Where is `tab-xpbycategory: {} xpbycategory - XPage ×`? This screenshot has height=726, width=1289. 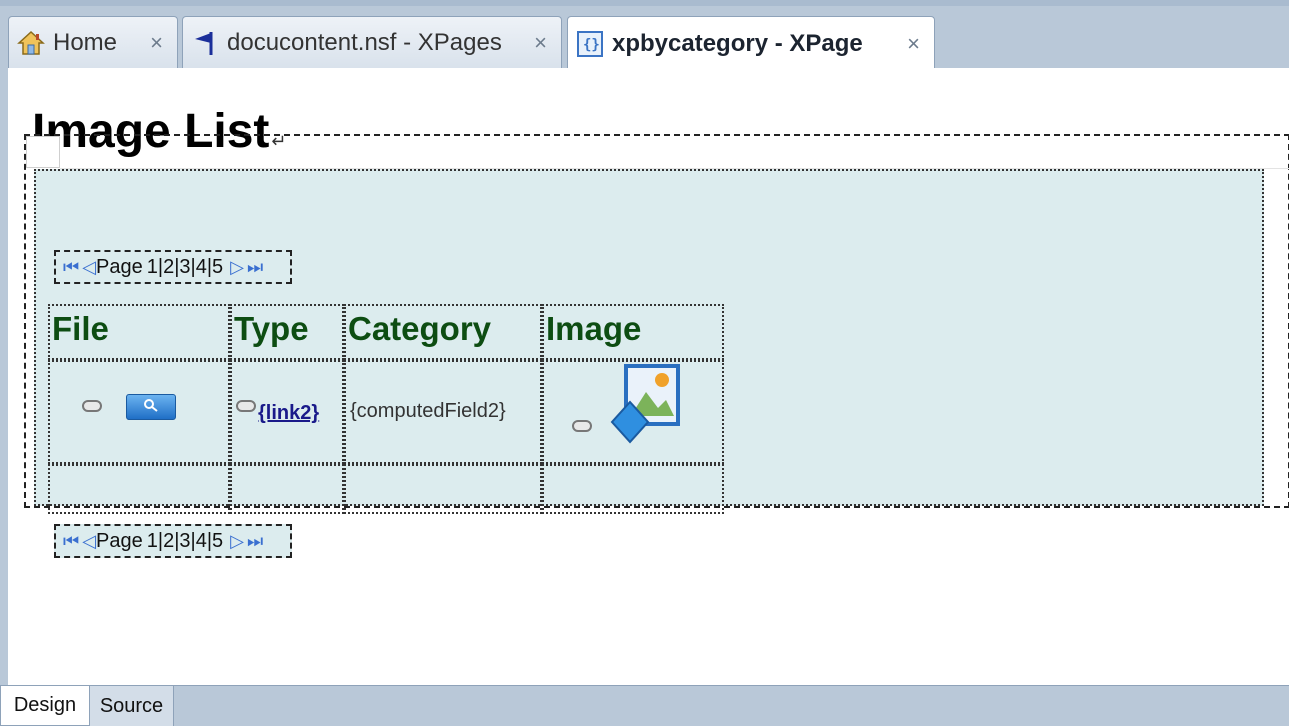 tab-xpbycategory: {} xpbycategory - XPage × is located at coordinates (751, 43).